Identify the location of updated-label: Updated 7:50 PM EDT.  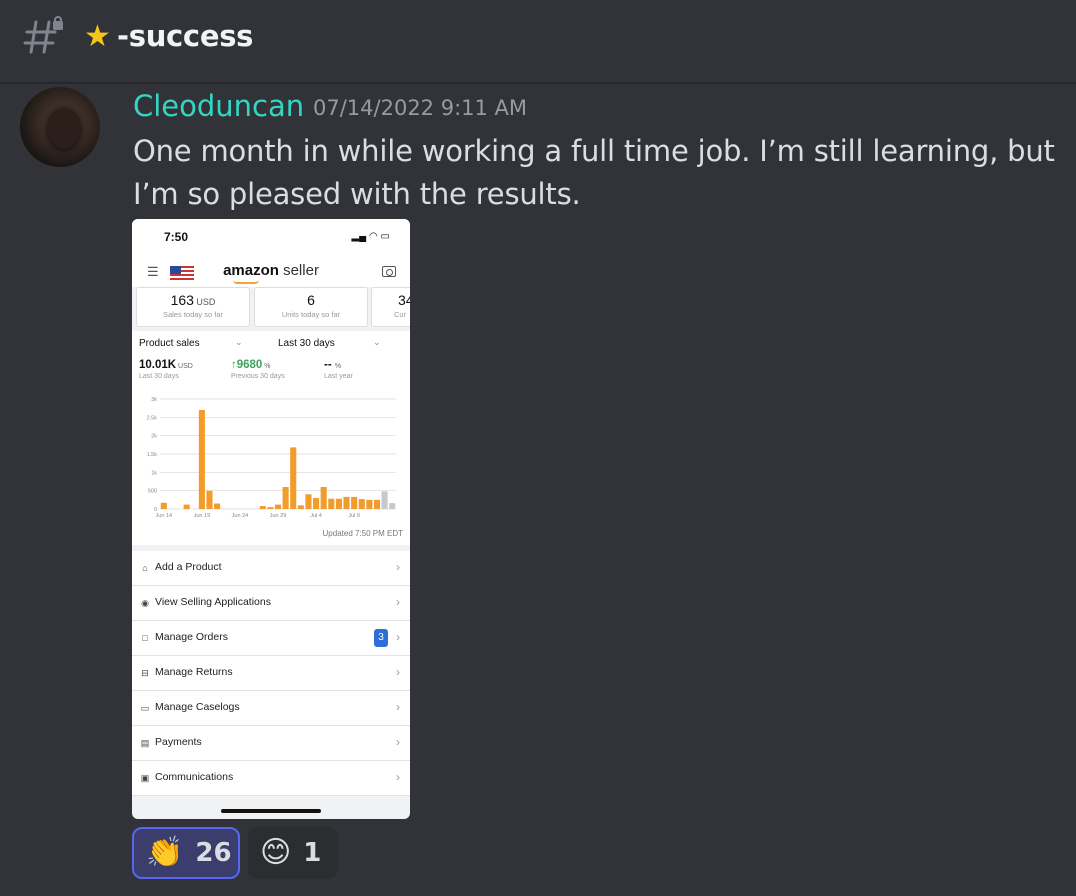
(362, 533).